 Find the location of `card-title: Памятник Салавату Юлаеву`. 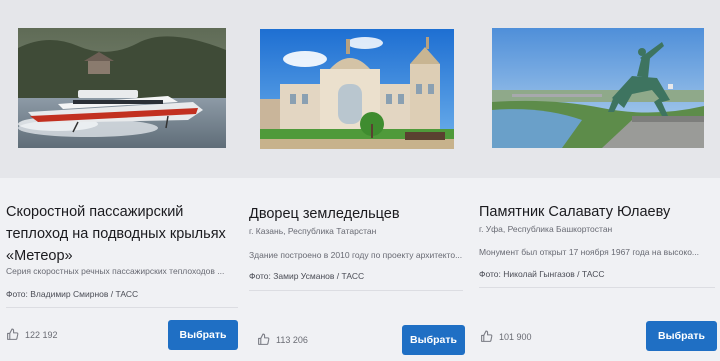

card-title: Памятник Салавату Юлаеву is located at coordinates (575, 212).